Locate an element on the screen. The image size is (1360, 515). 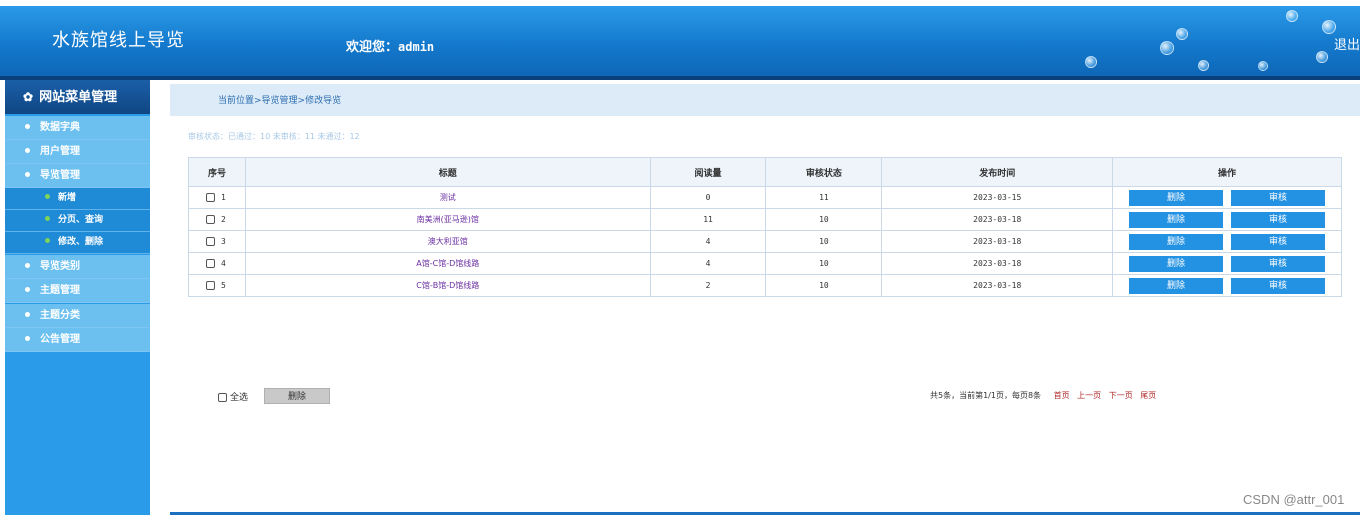
welcome-prefix: 欢迎您： is located at coordinates (372, 47).